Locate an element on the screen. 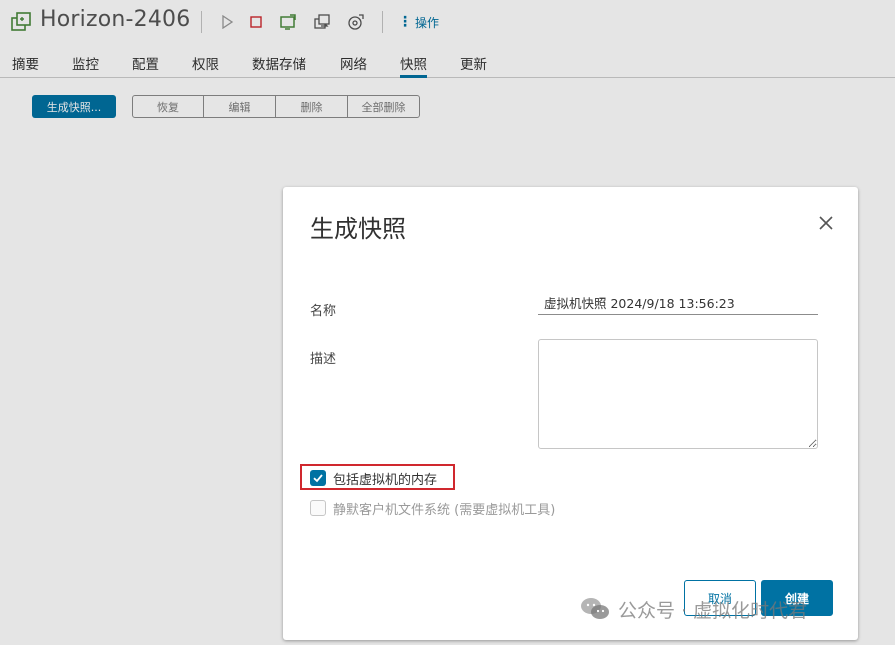 This screenshot has width=895, height=645. watermark-text: 公众号 · 虚拟化时代君 is located at coordinates (713, 610).